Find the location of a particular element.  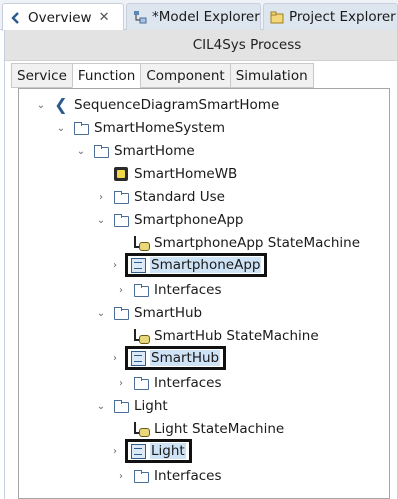

tree-item-label: SmartphoneApp StateMachine is located at coordinates (257, 243).